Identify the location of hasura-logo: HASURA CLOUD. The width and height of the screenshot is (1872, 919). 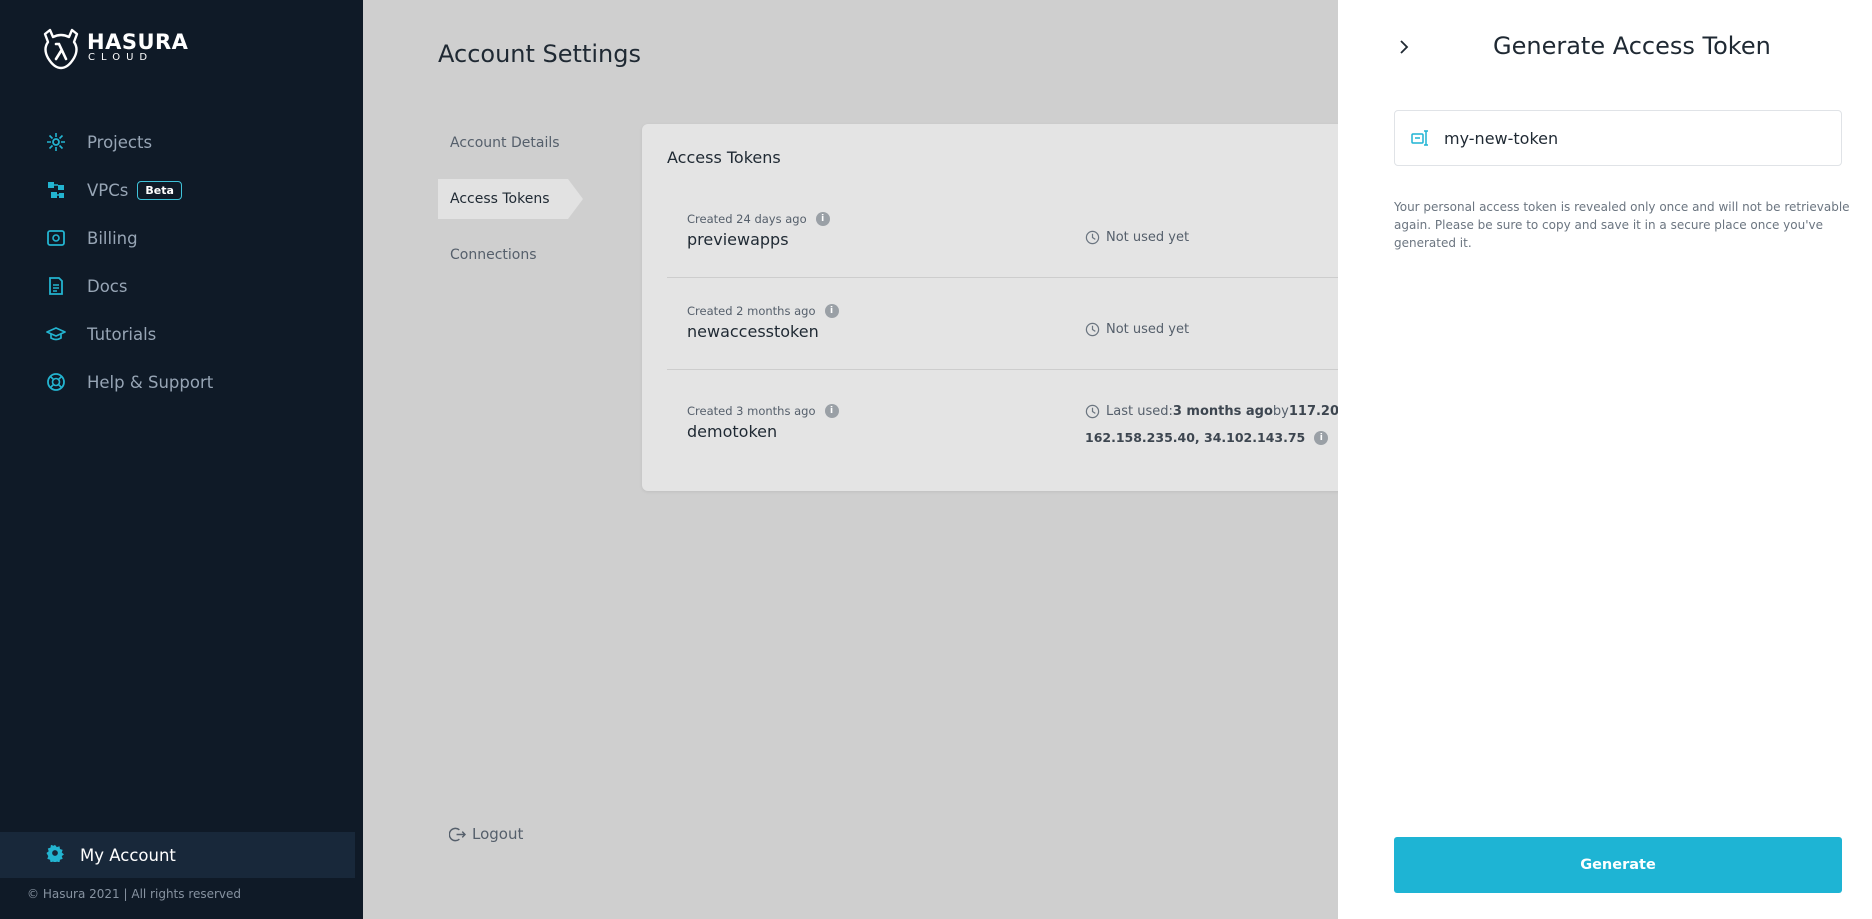
(114, 49).